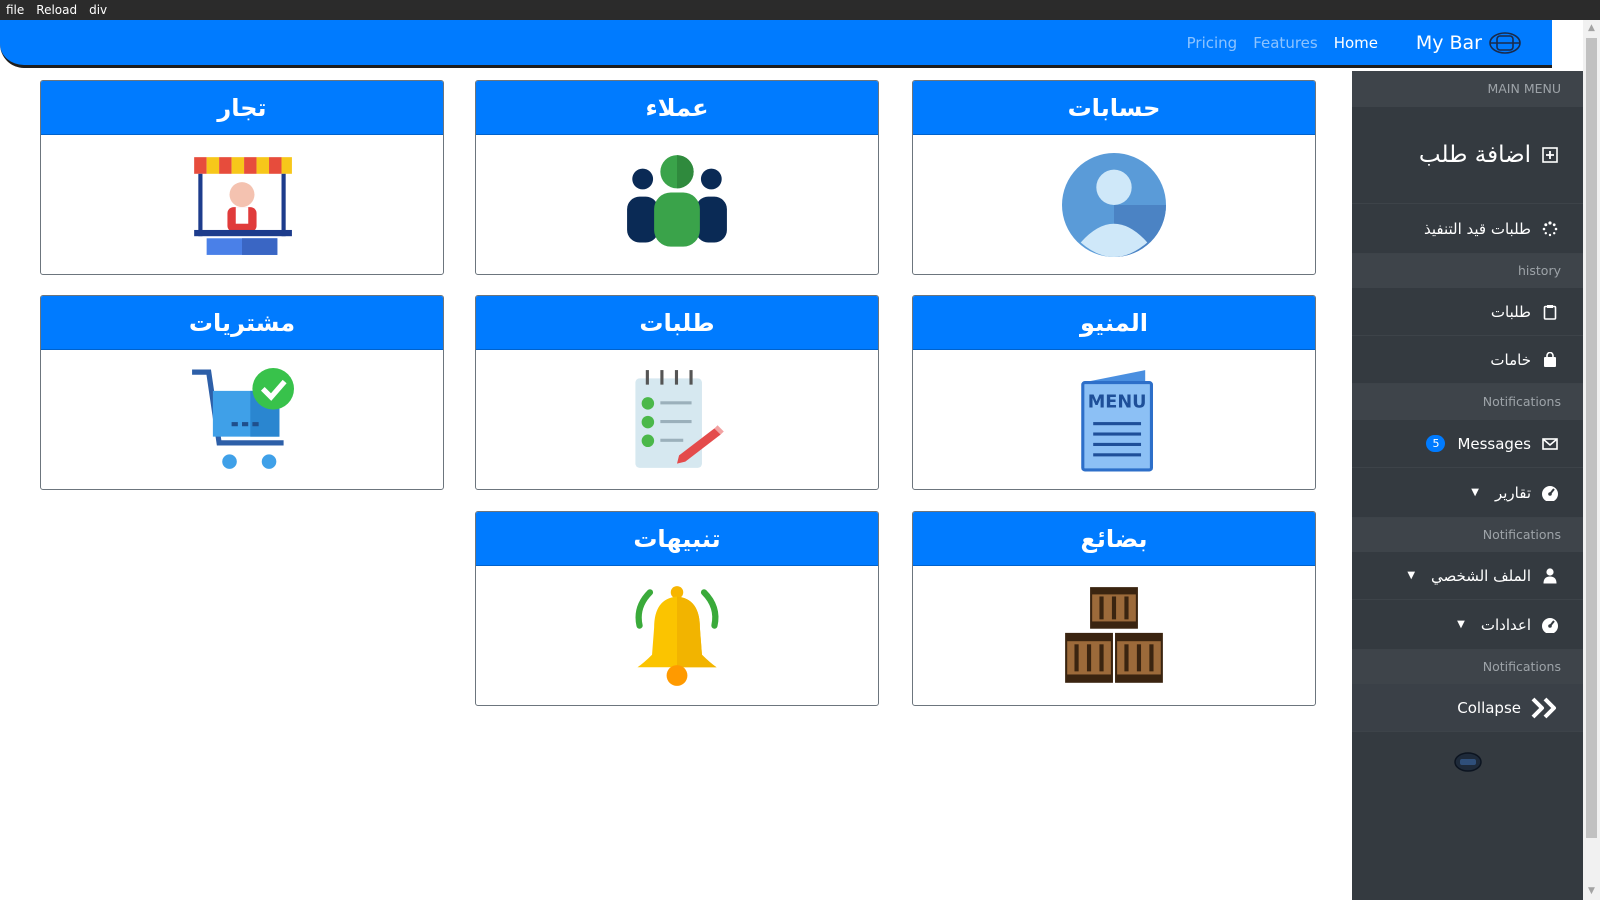 The height and width of the screenshot is (900, 1600). Describe the element at coordinates (1114, 205) in the screenshot. I see `user-avatar-icon` at that location.